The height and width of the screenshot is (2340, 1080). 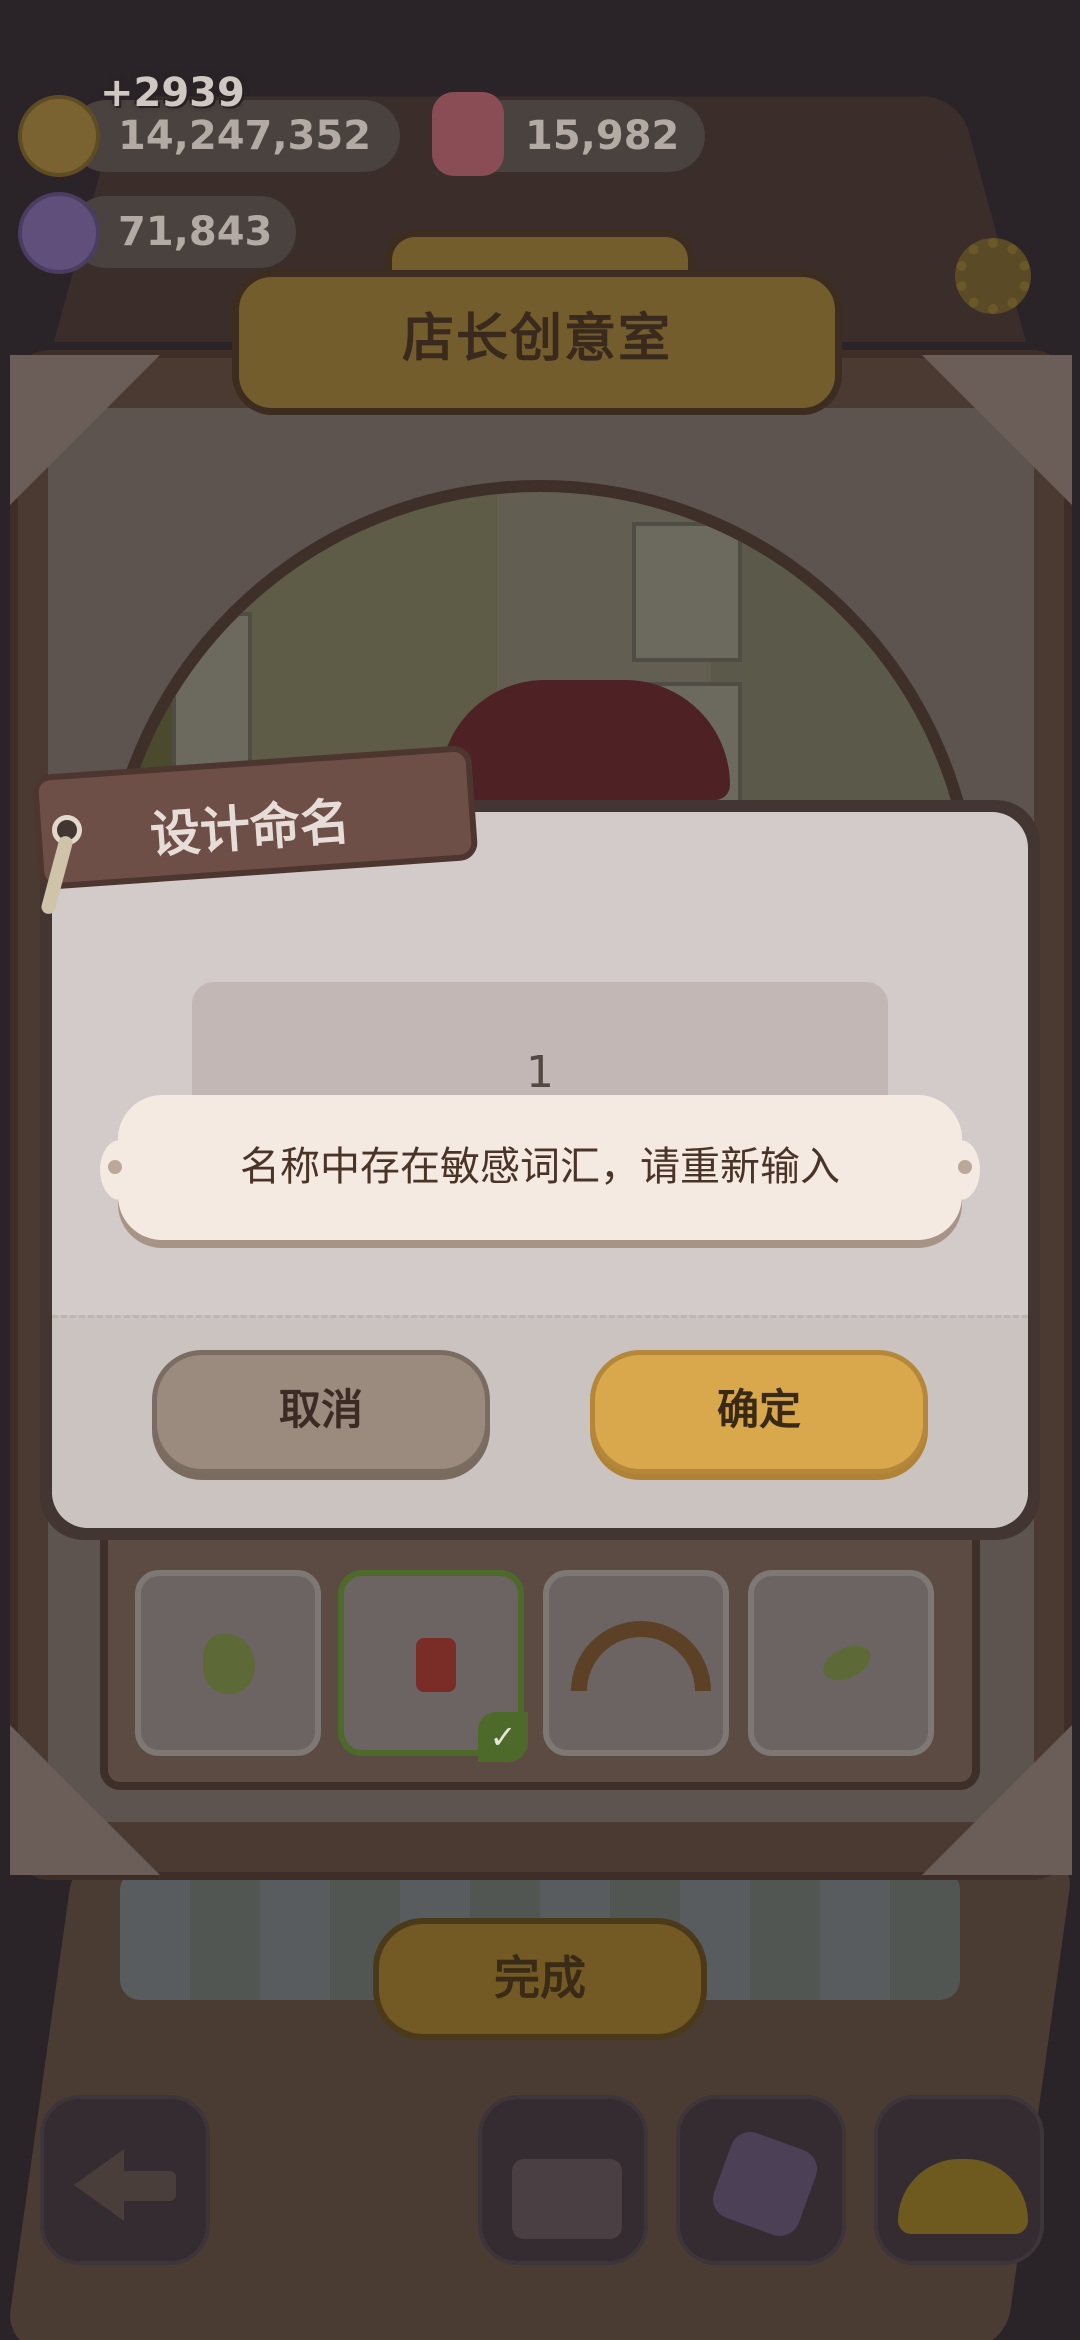 What do you see at coordinates (115, 1167) in the screenshot?
I see `toast-dot-left` at bounding box center [115, 1167].